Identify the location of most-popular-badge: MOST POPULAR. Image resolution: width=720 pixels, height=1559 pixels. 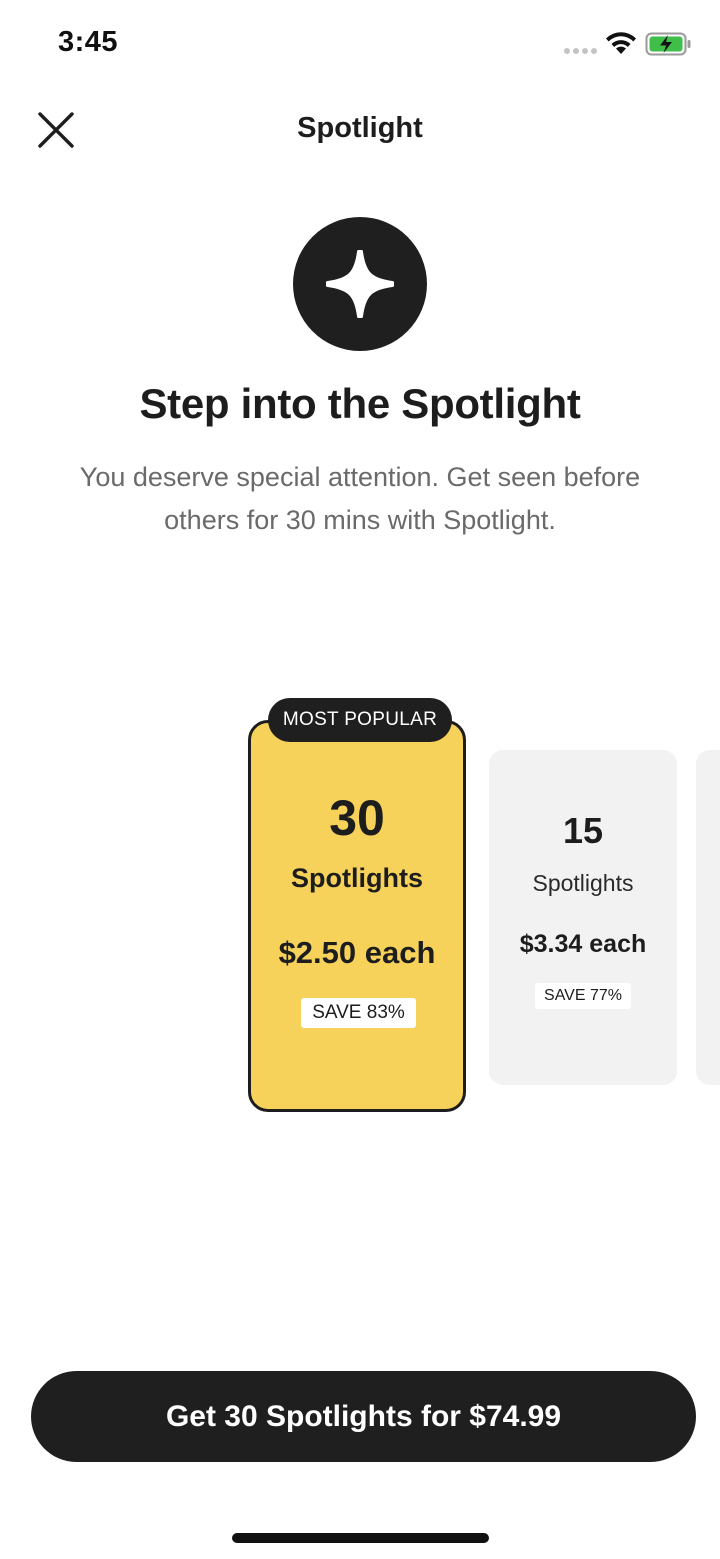
(360, 720).